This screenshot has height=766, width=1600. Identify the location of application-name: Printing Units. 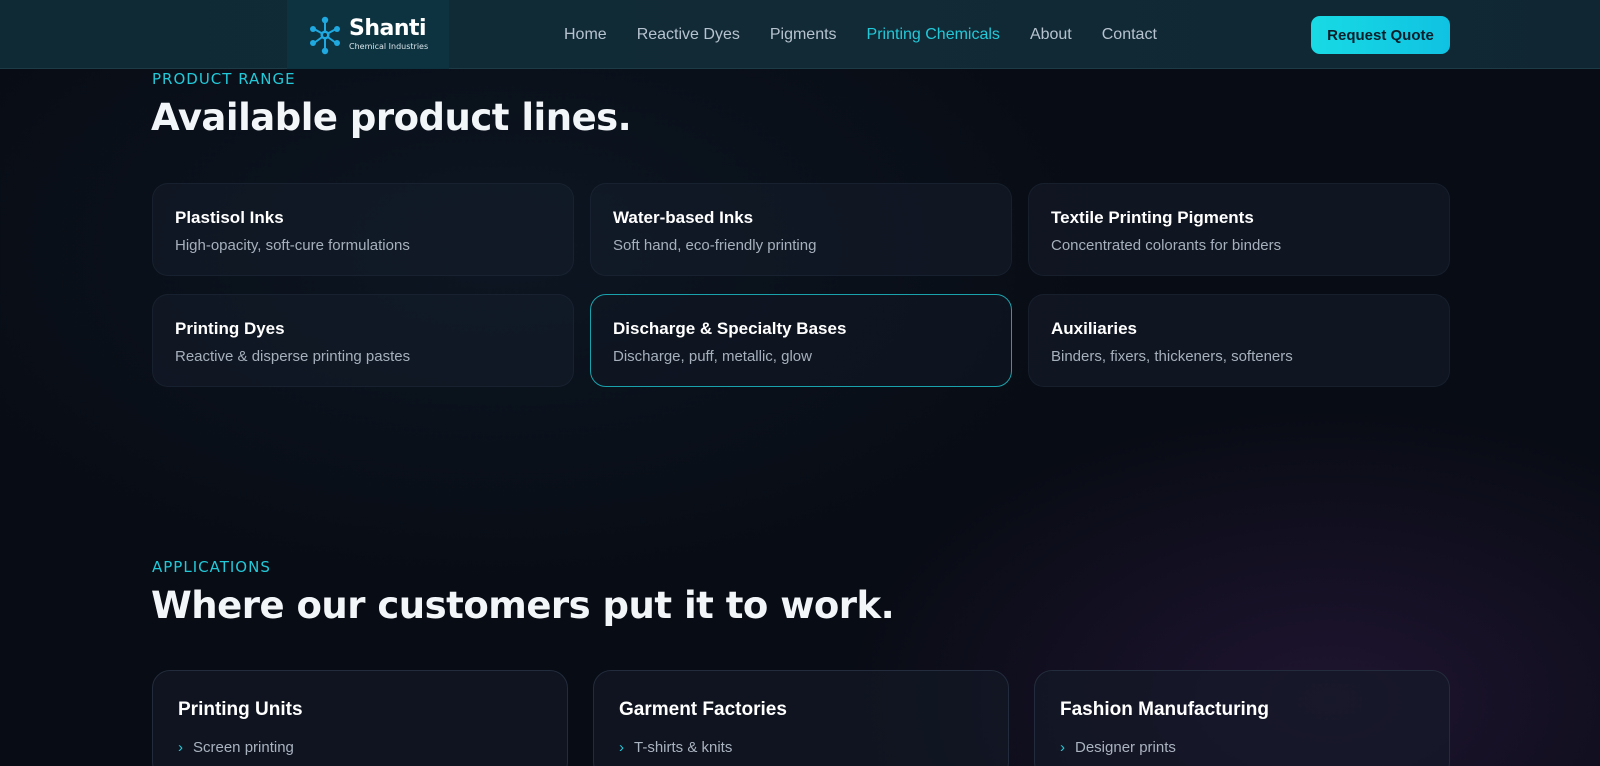
(240, 709).